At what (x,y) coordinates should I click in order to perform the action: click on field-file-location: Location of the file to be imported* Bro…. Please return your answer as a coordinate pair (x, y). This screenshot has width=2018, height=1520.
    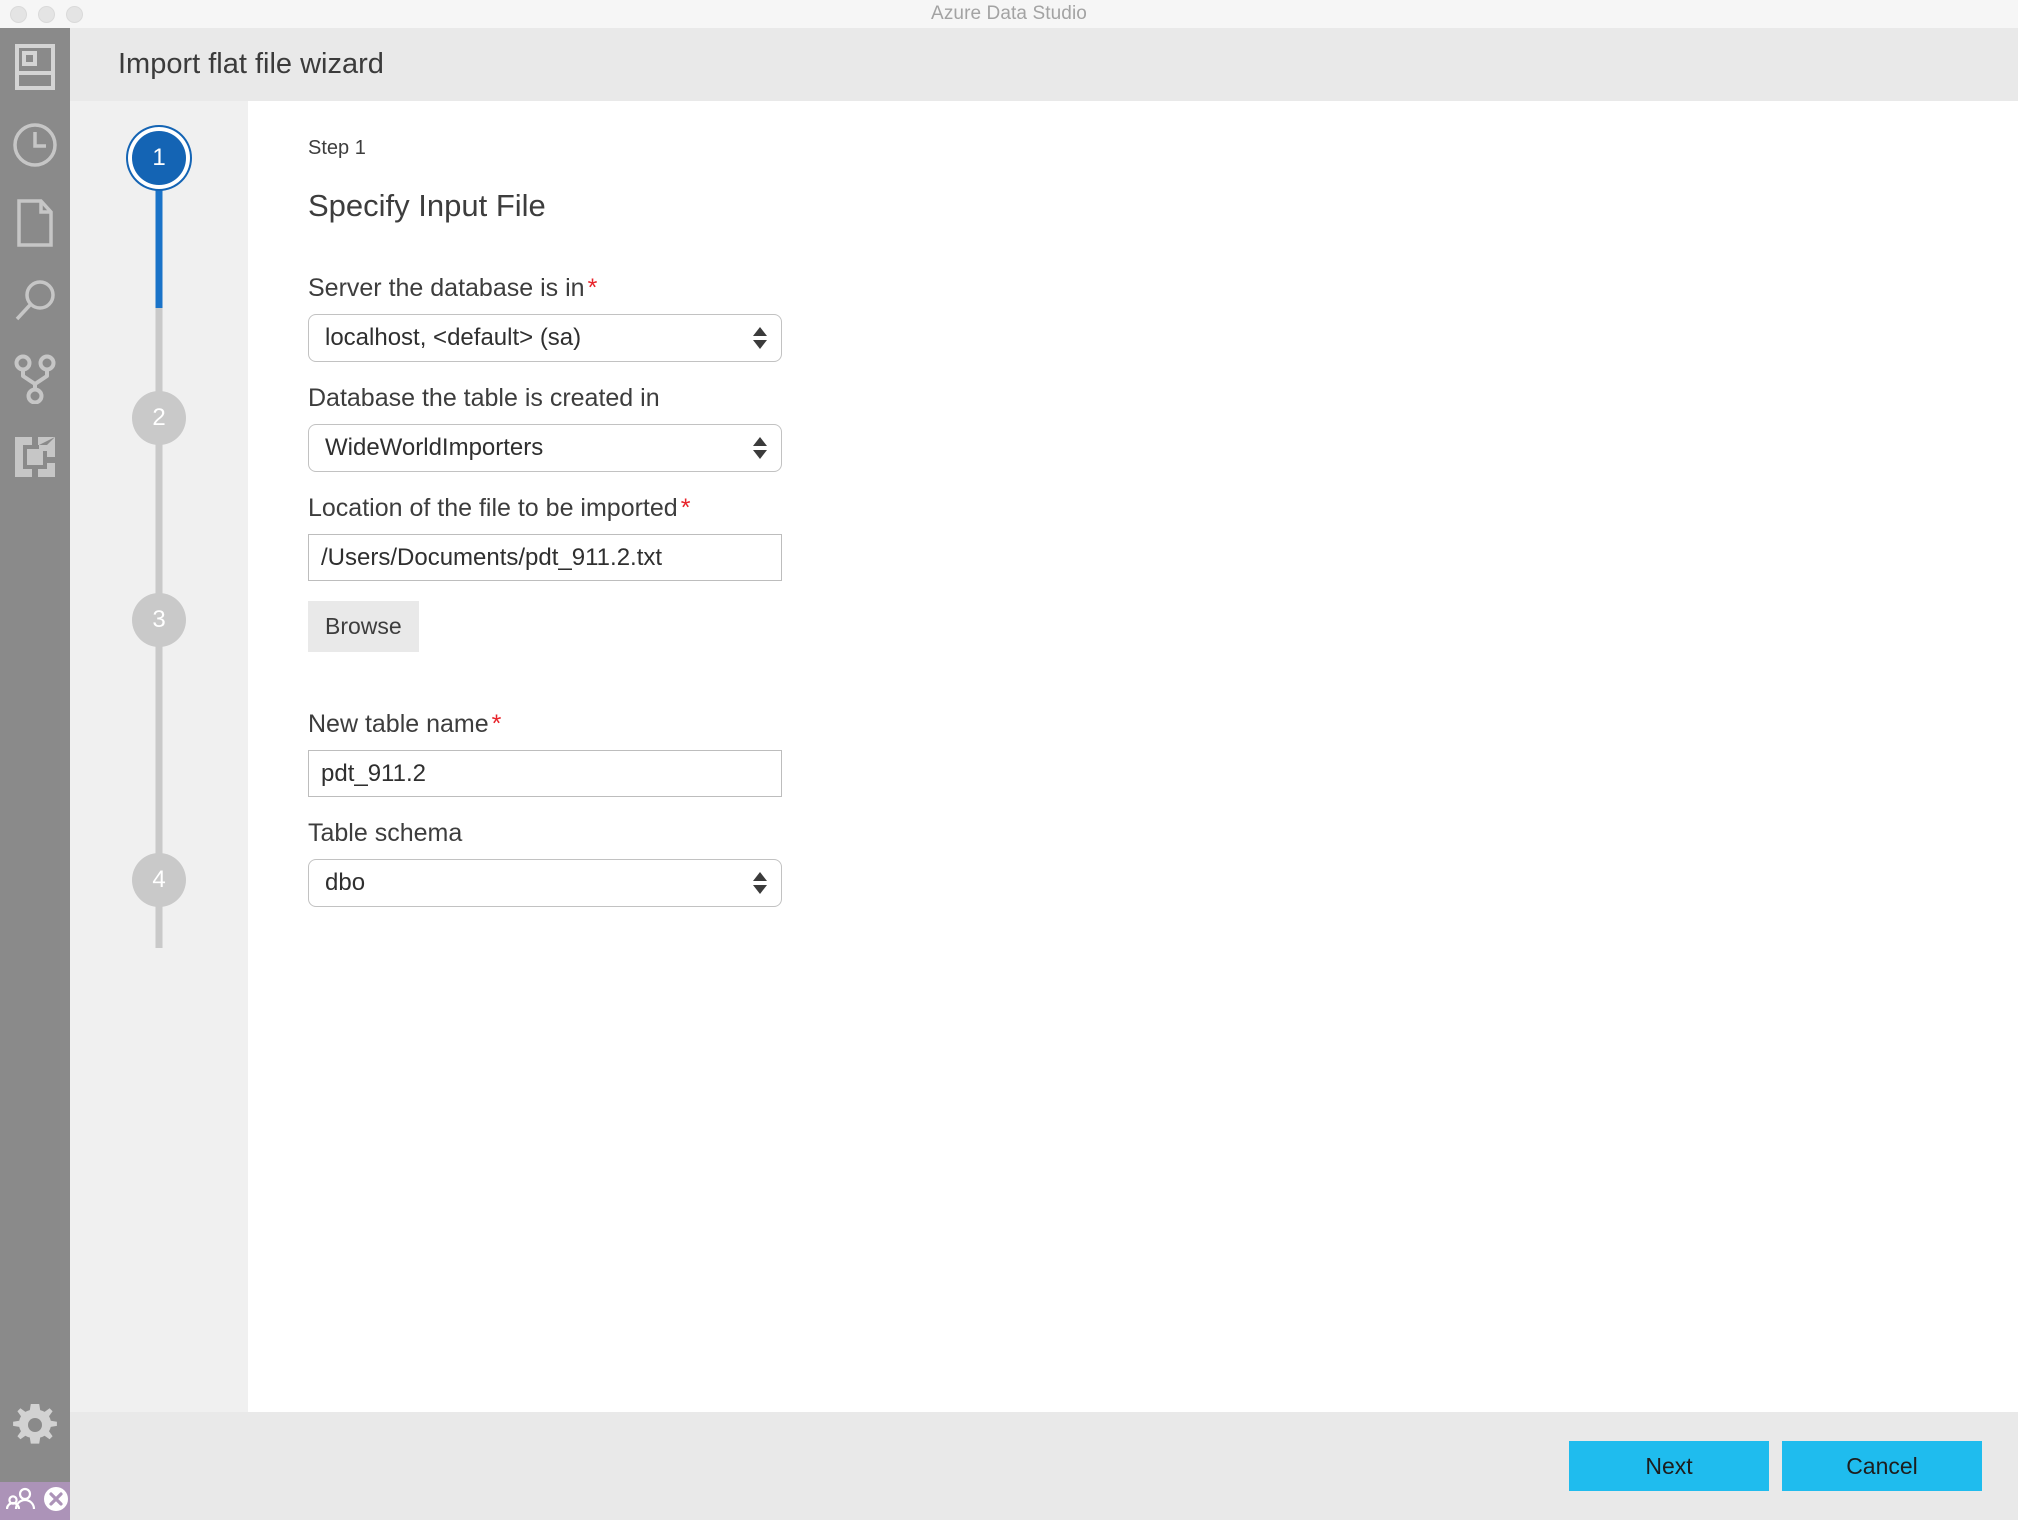
    Looking at the image, I should click on (1163, 573).